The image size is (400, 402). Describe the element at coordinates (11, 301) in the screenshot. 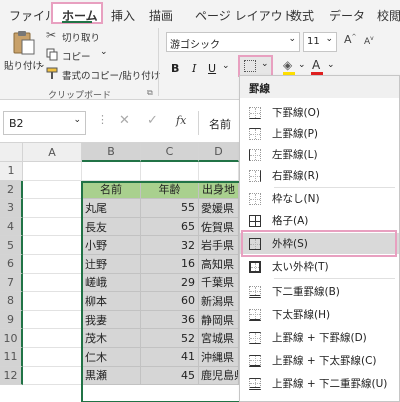

I see `row-header-8: 8` at that location.